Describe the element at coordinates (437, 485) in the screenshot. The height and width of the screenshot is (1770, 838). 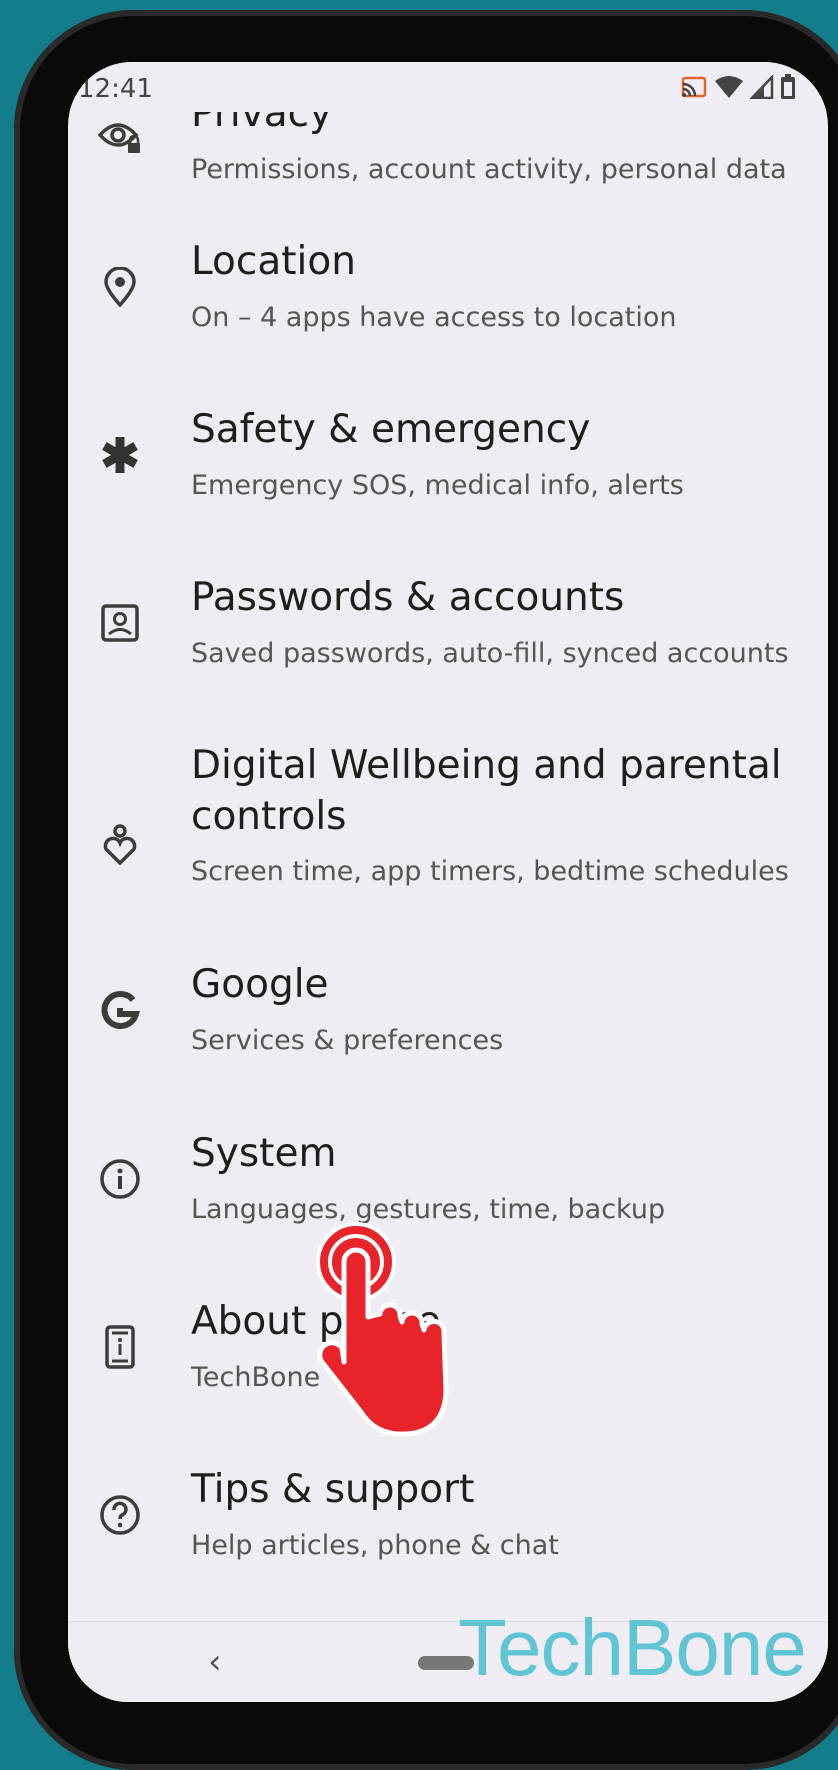
I see `settings-item-subtitle: Emergency SOS, medical info, alerts` at that location.